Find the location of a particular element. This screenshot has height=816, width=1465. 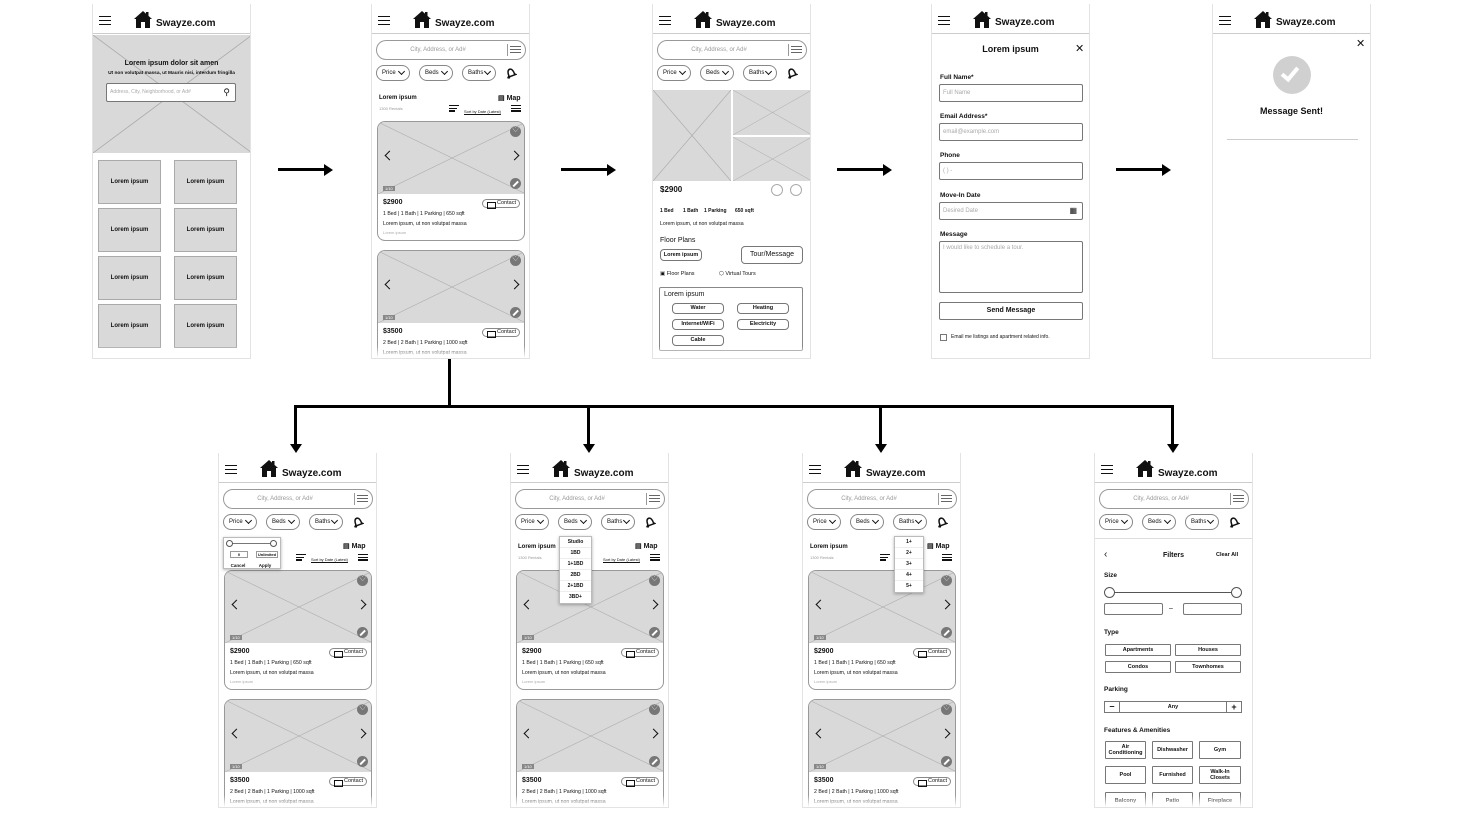

size-max-input is located at coordinates (1212, 609).